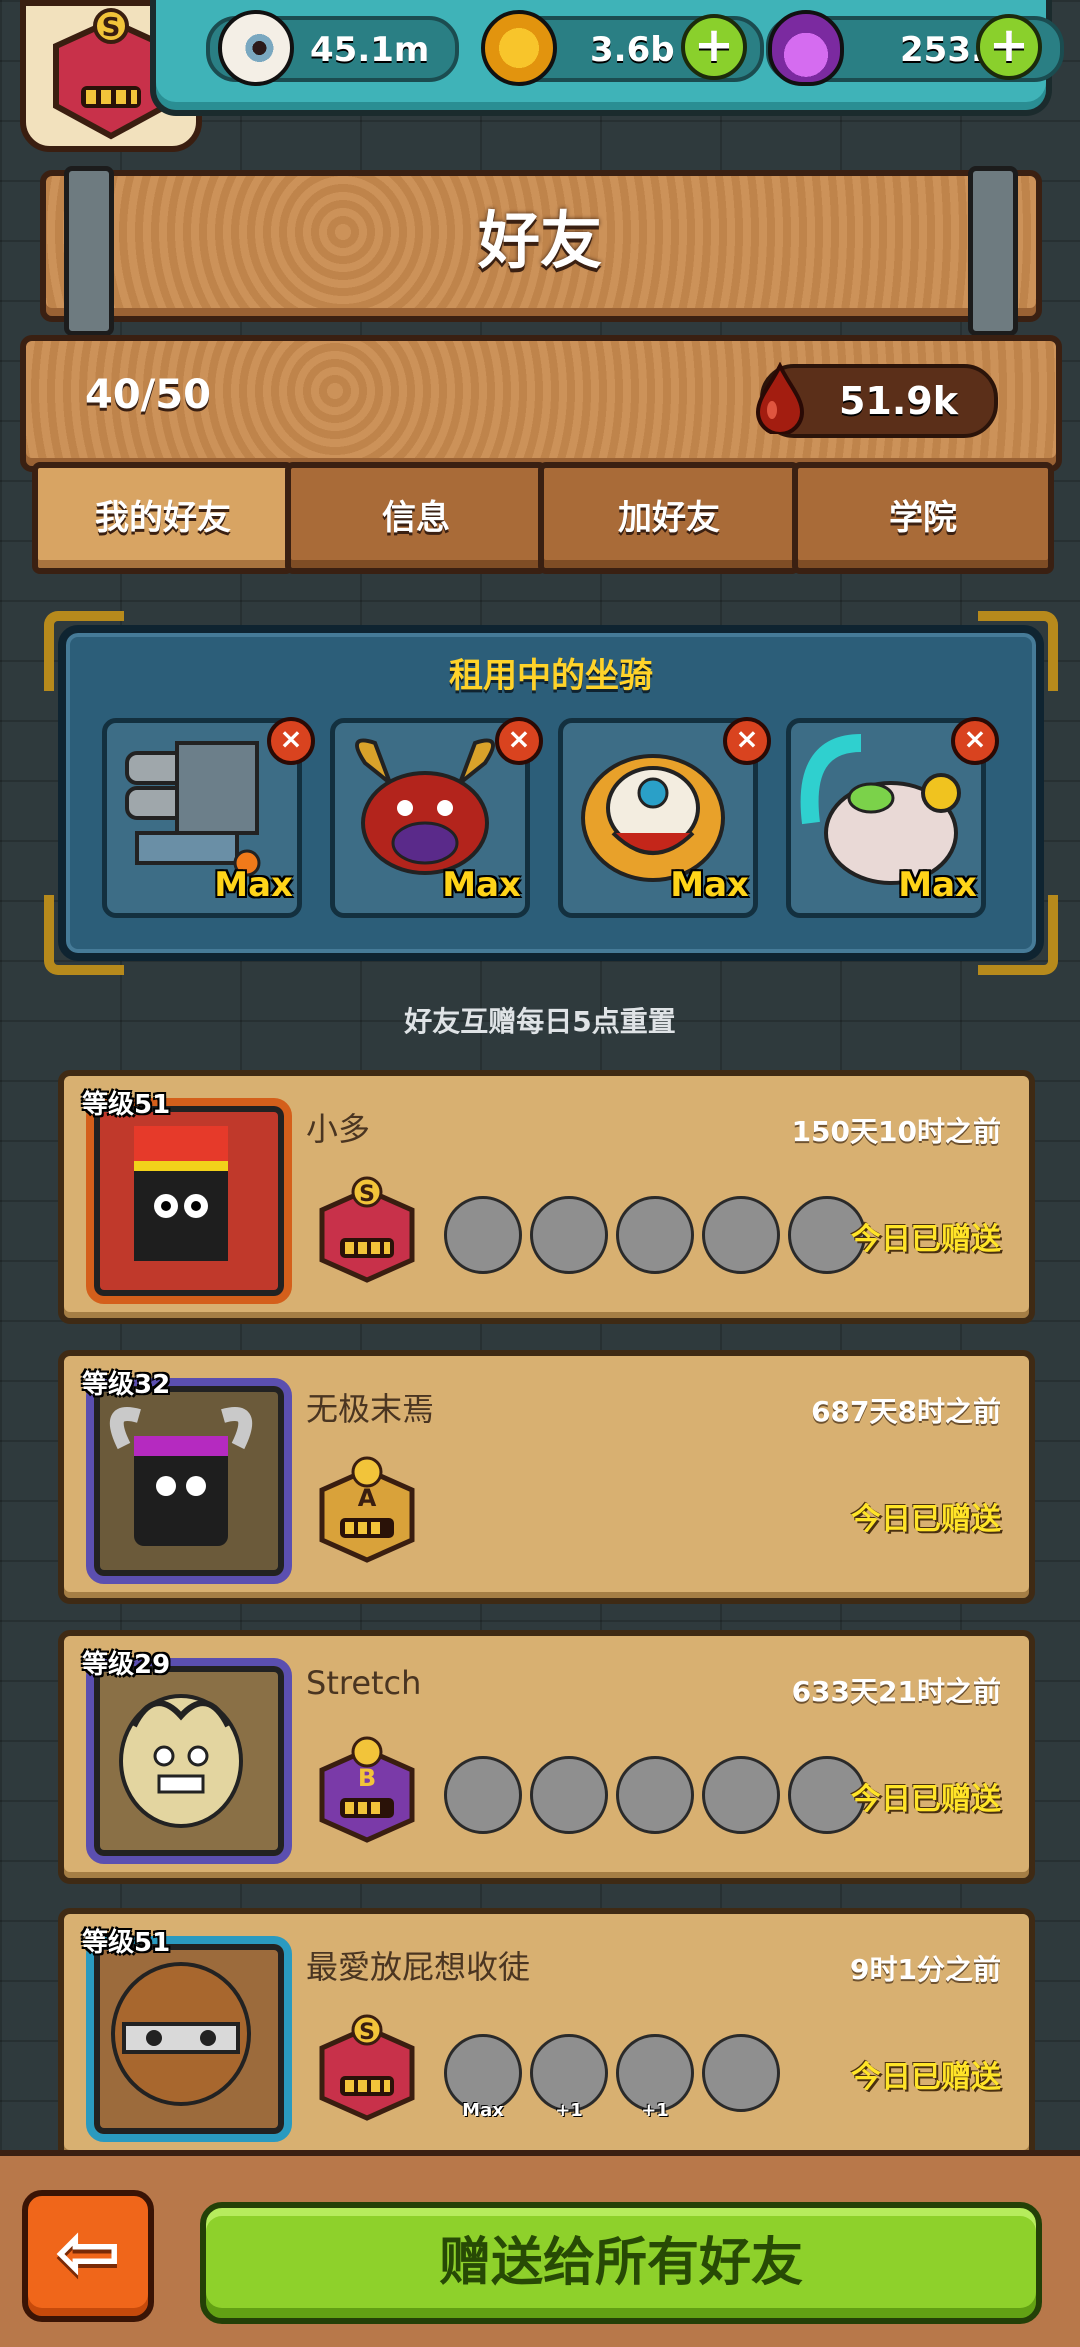 This screenshot has width=1080, height=2347. Describe the element at coordinates (418, 1967) in the screenshot. I see `friend-name: 最愛放屁想收徒` at that location.